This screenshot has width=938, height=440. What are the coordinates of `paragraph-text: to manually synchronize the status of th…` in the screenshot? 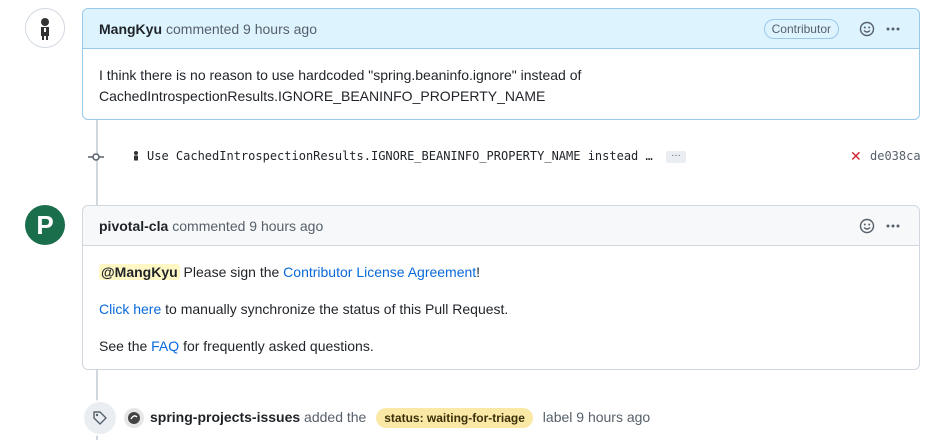 It's located at (337, 309).